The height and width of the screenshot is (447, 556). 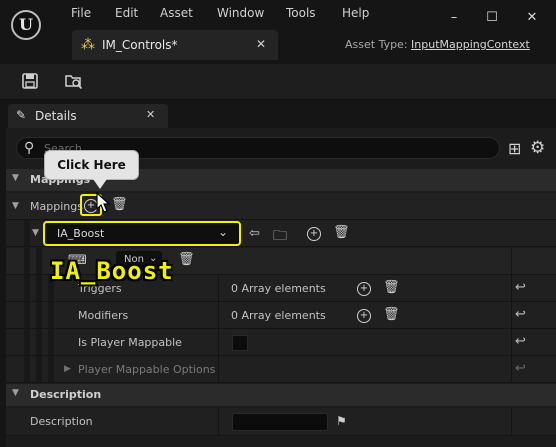 What do you see at coordinates (278, 288) in the screenshot?
I see `triggers-value: 0 Array elements` at bounding box center [278, 288].